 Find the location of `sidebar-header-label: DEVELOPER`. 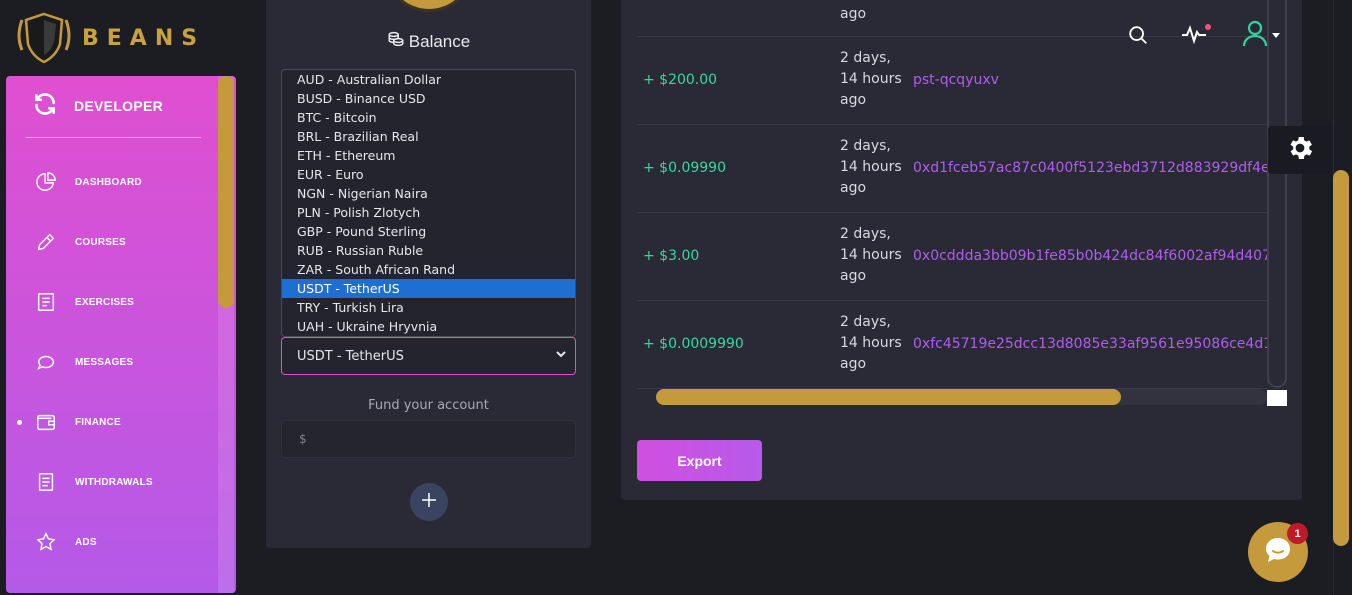

sidebar-header-label: DEVELOPER is located at coordinates (119, 106).